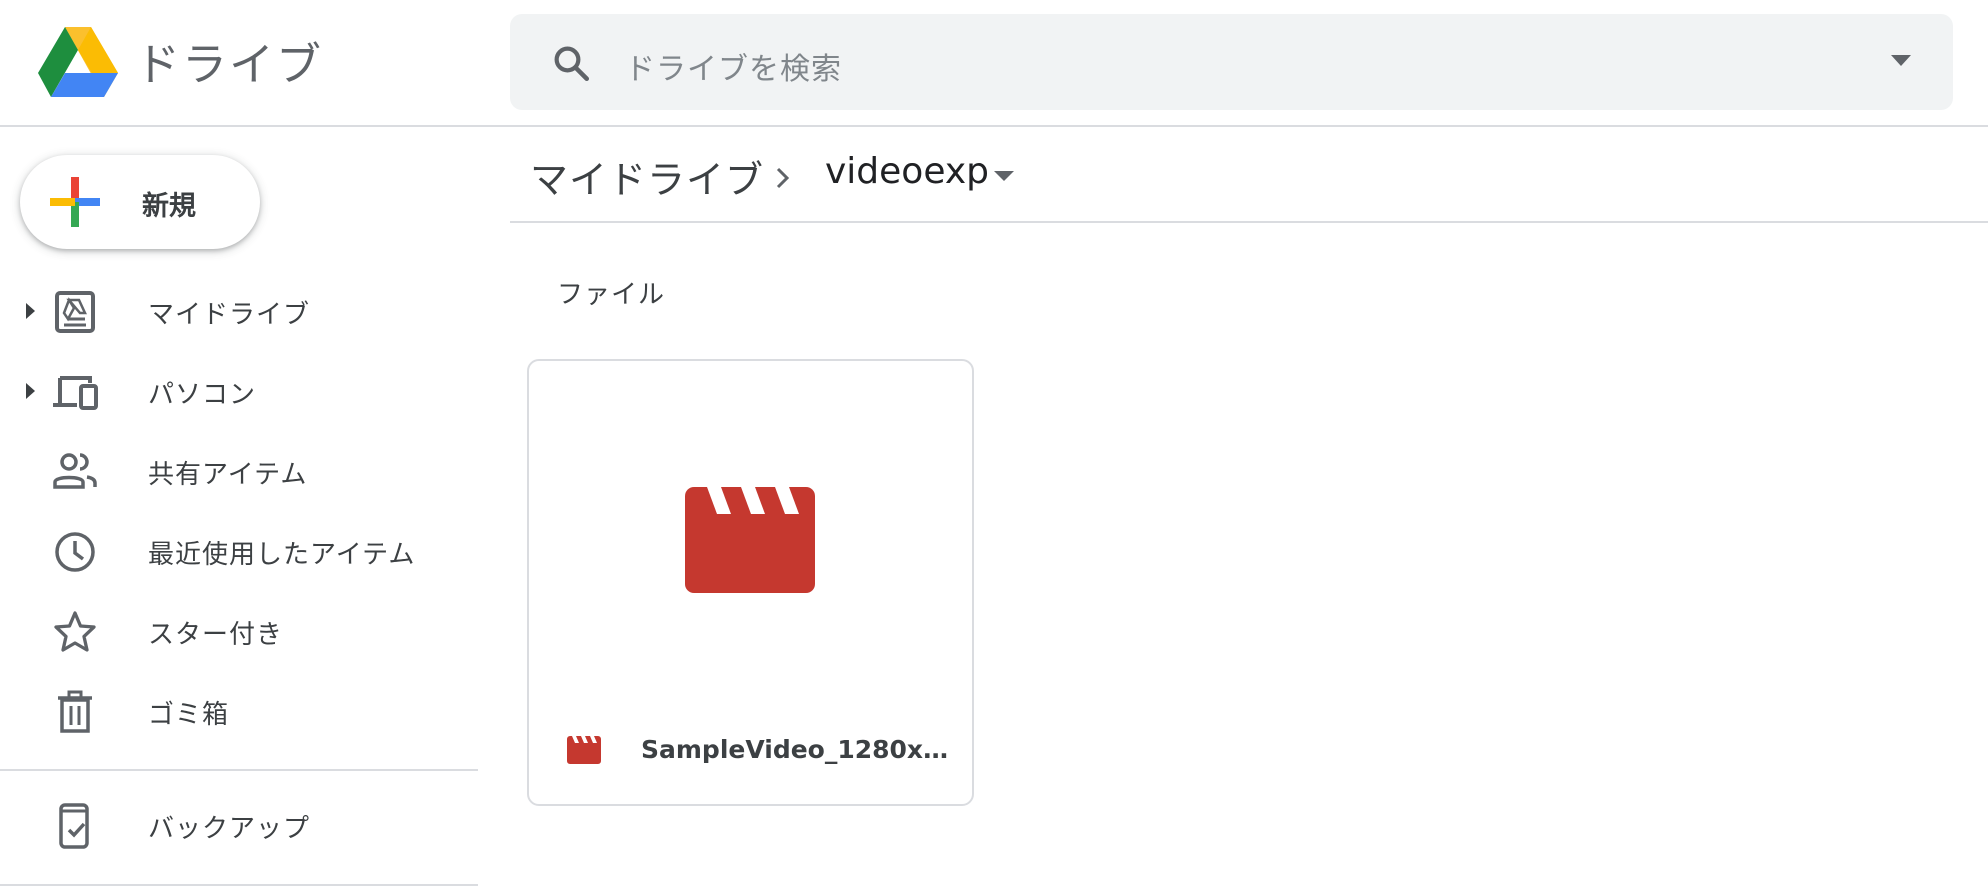  I want to click on star-icon, so click(75, 631).